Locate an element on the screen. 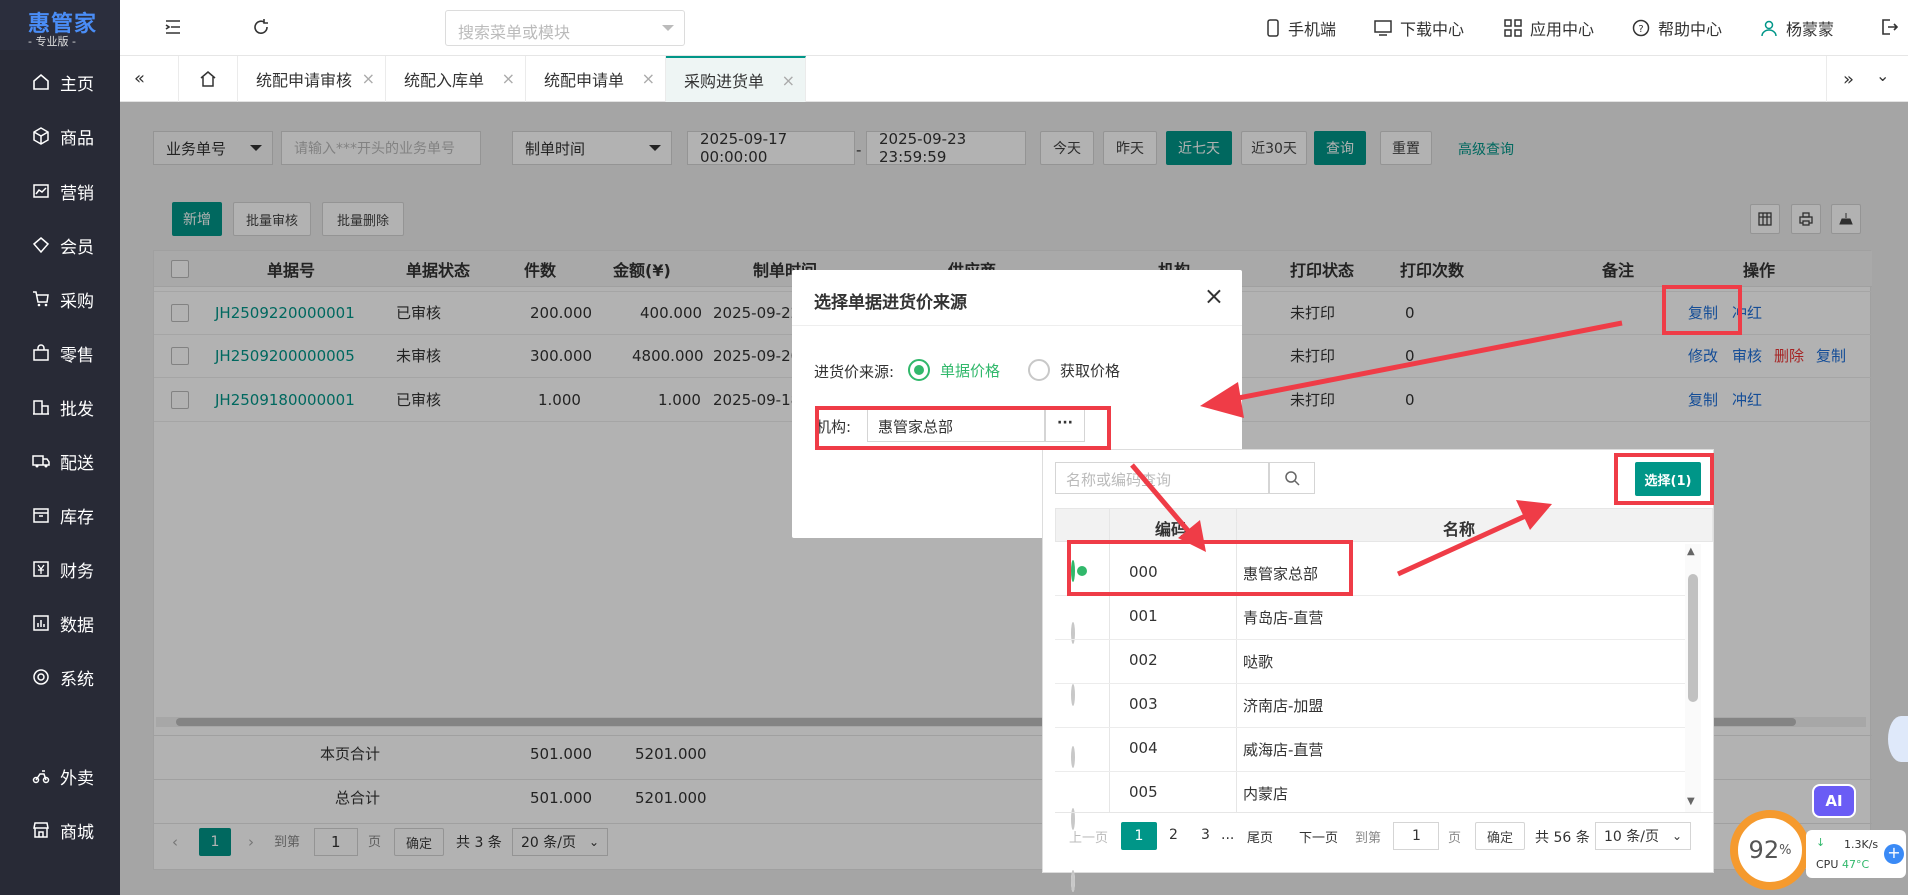 This screenshot has height=895, width=1908. annotation-arrows is located at coordinates (1376, 448).